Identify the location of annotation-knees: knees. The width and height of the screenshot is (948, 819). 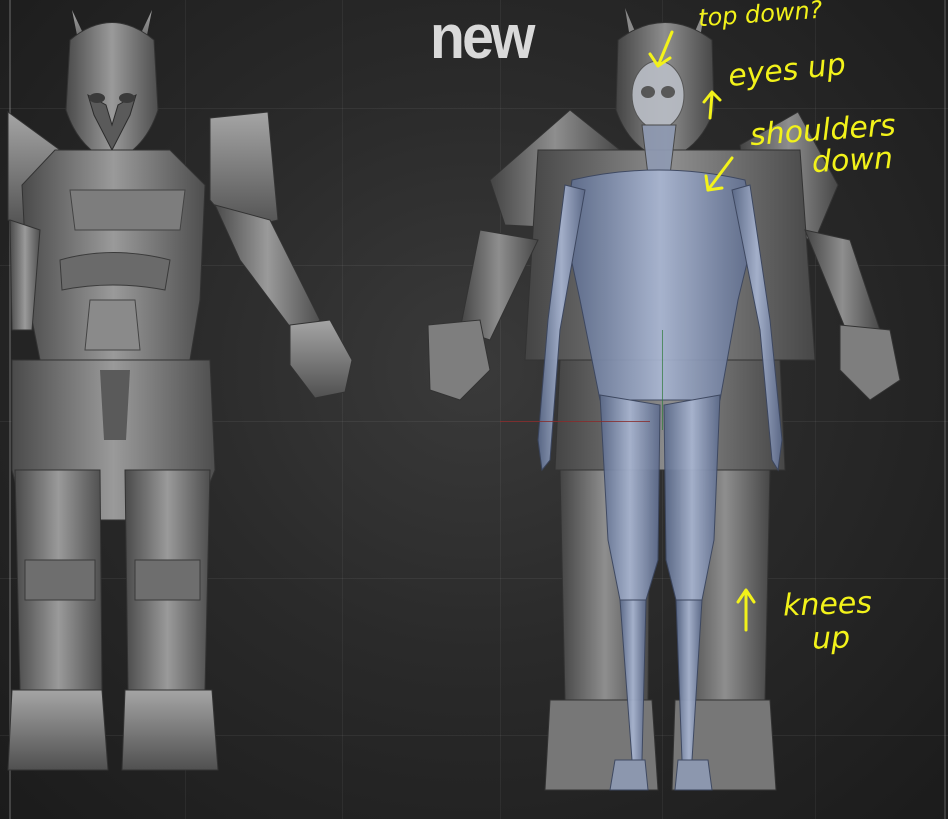
(827, 604).